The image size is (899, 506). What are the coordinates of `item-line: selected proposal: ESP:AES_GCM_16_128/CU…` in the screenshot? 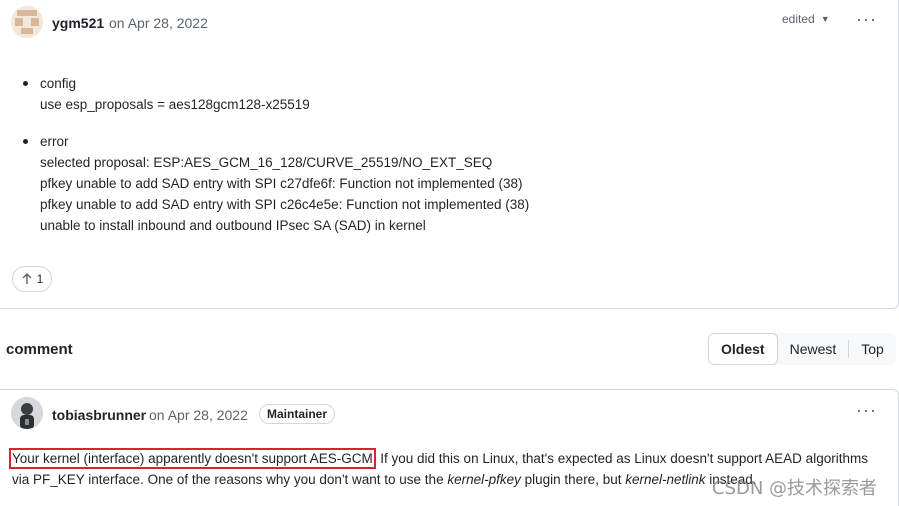 It's located at (266, 162).